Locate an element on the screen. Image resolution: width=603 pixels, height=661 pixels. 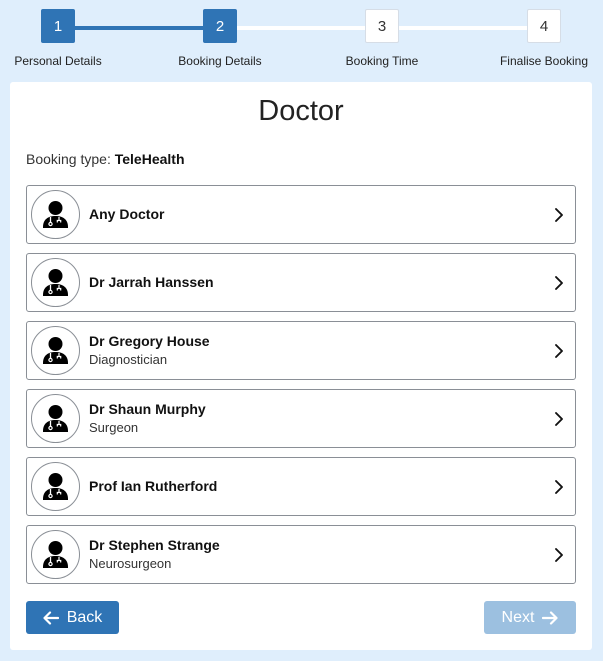
doctor-option: Prof Ian Rutherford is located at coordinates (301, 486).